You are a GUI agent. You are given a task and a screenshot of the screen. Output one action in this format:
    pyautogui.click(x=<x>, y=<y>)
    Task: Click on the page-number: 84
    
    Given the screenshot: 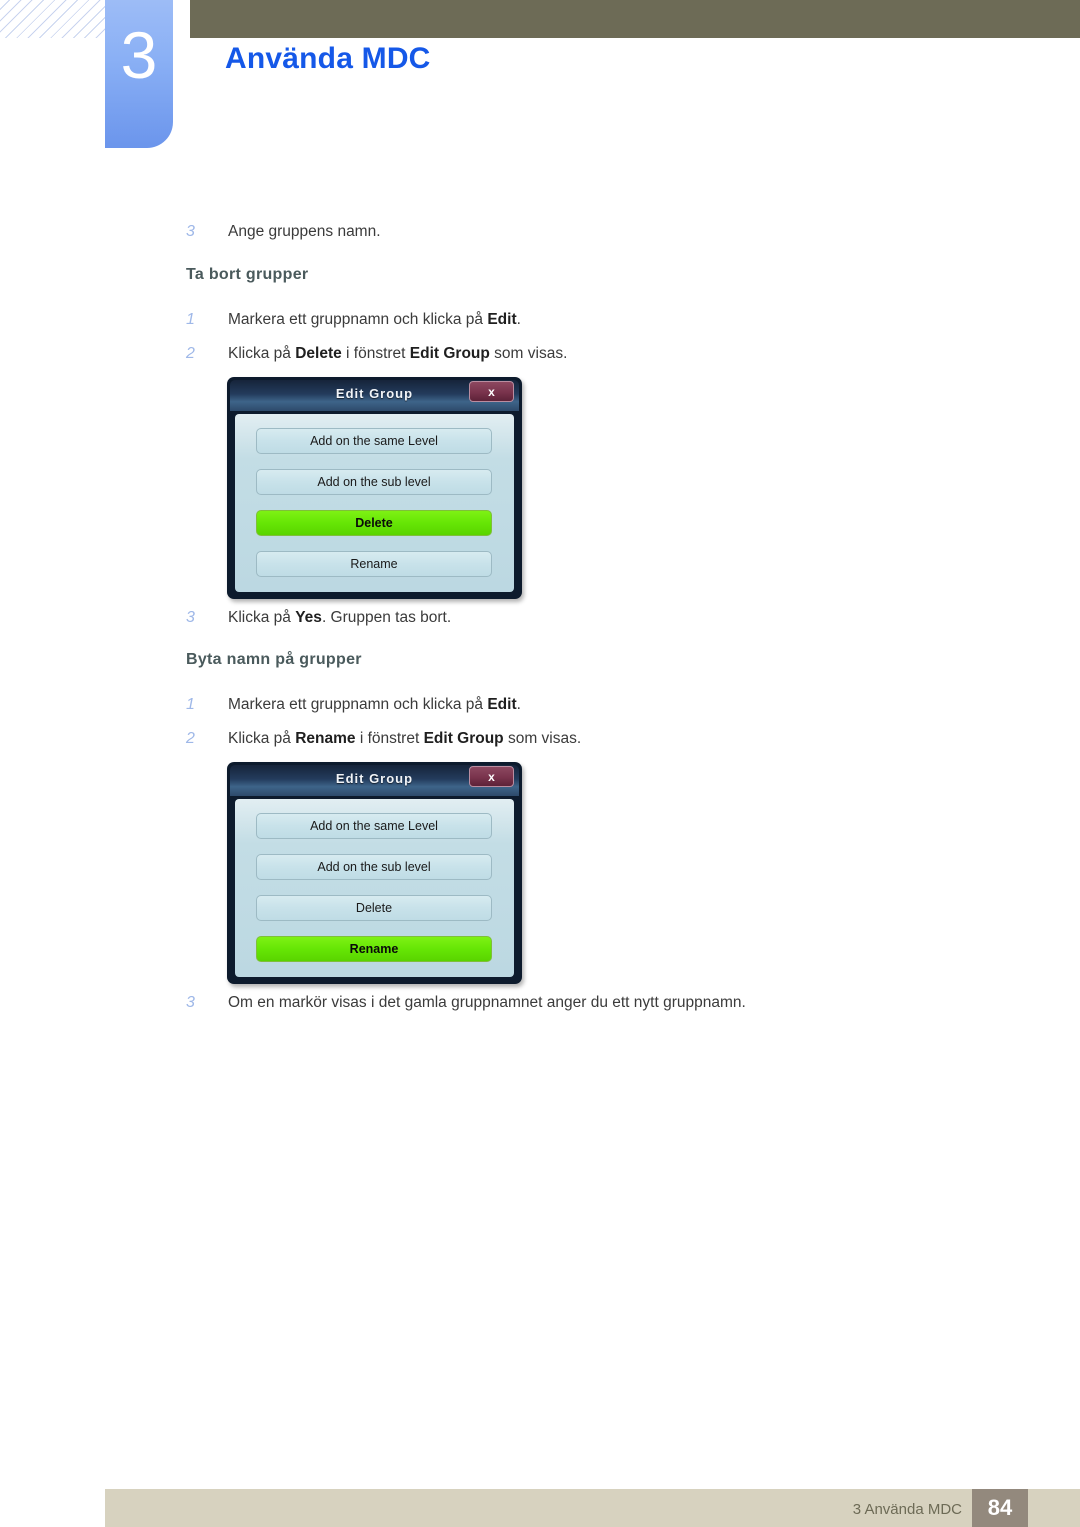 What is the action you would take?
    pyautogui.click(x=1000, y=1508)
    